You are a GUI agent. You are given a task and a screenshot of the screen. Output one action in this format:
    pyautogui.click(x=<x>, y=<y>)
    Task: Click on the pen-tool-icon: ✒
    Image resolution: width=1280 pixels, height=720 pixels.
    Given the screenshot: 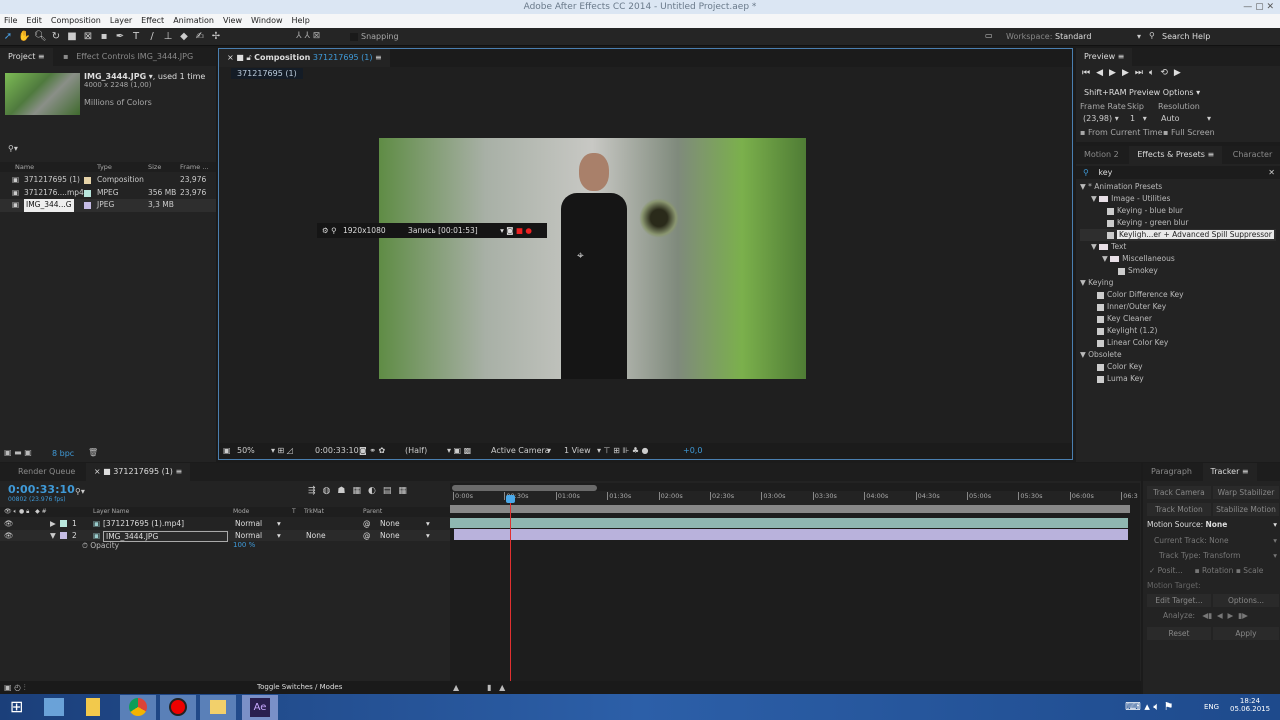 What is the action you would take?
    pyautogui.click(x=120, y=37)
    